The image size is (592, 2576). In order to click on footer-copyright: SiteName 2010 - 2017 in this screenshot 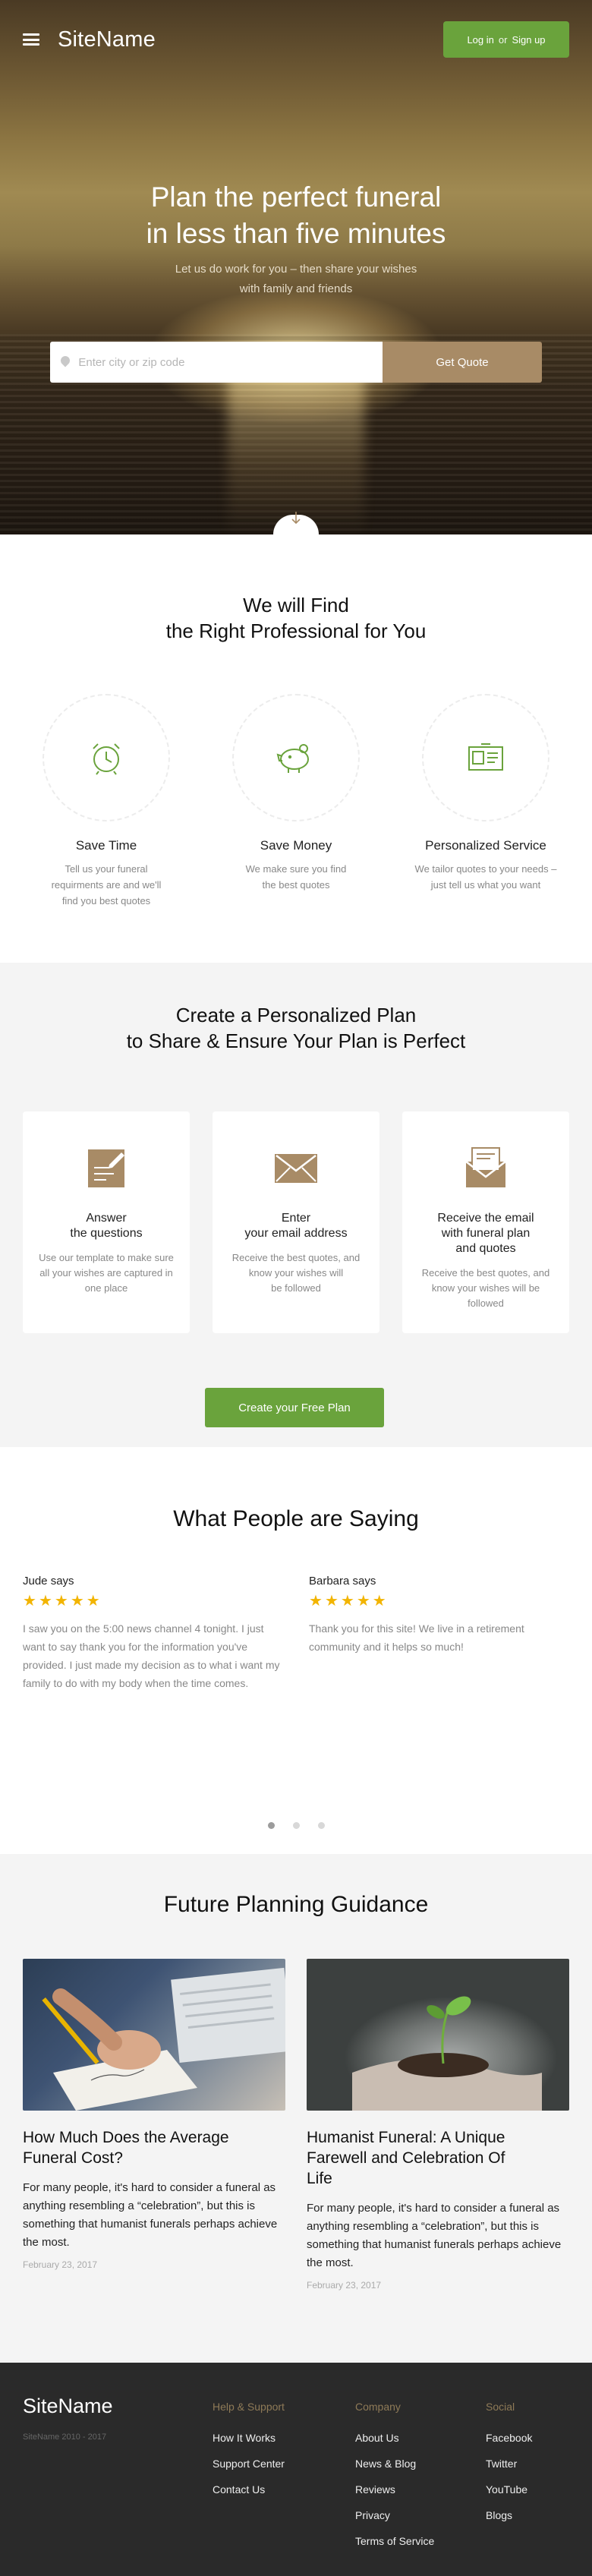, I will do `click(65, 2437)`.